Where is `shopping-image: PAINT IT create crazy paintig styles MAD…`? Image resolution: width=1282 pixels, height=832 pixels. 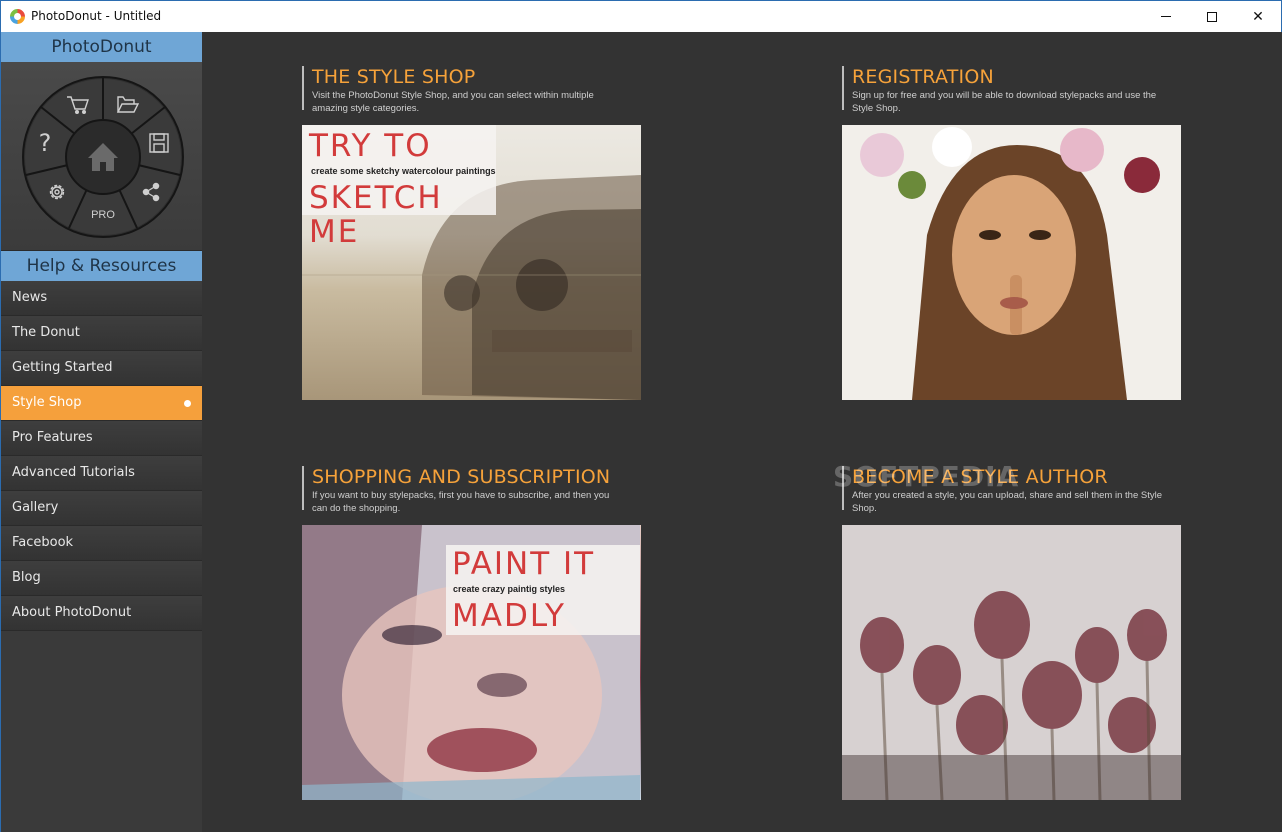
shopping-image: PAINT IT create crazy paintig styles MAD… is located at coordinates (471, 662).